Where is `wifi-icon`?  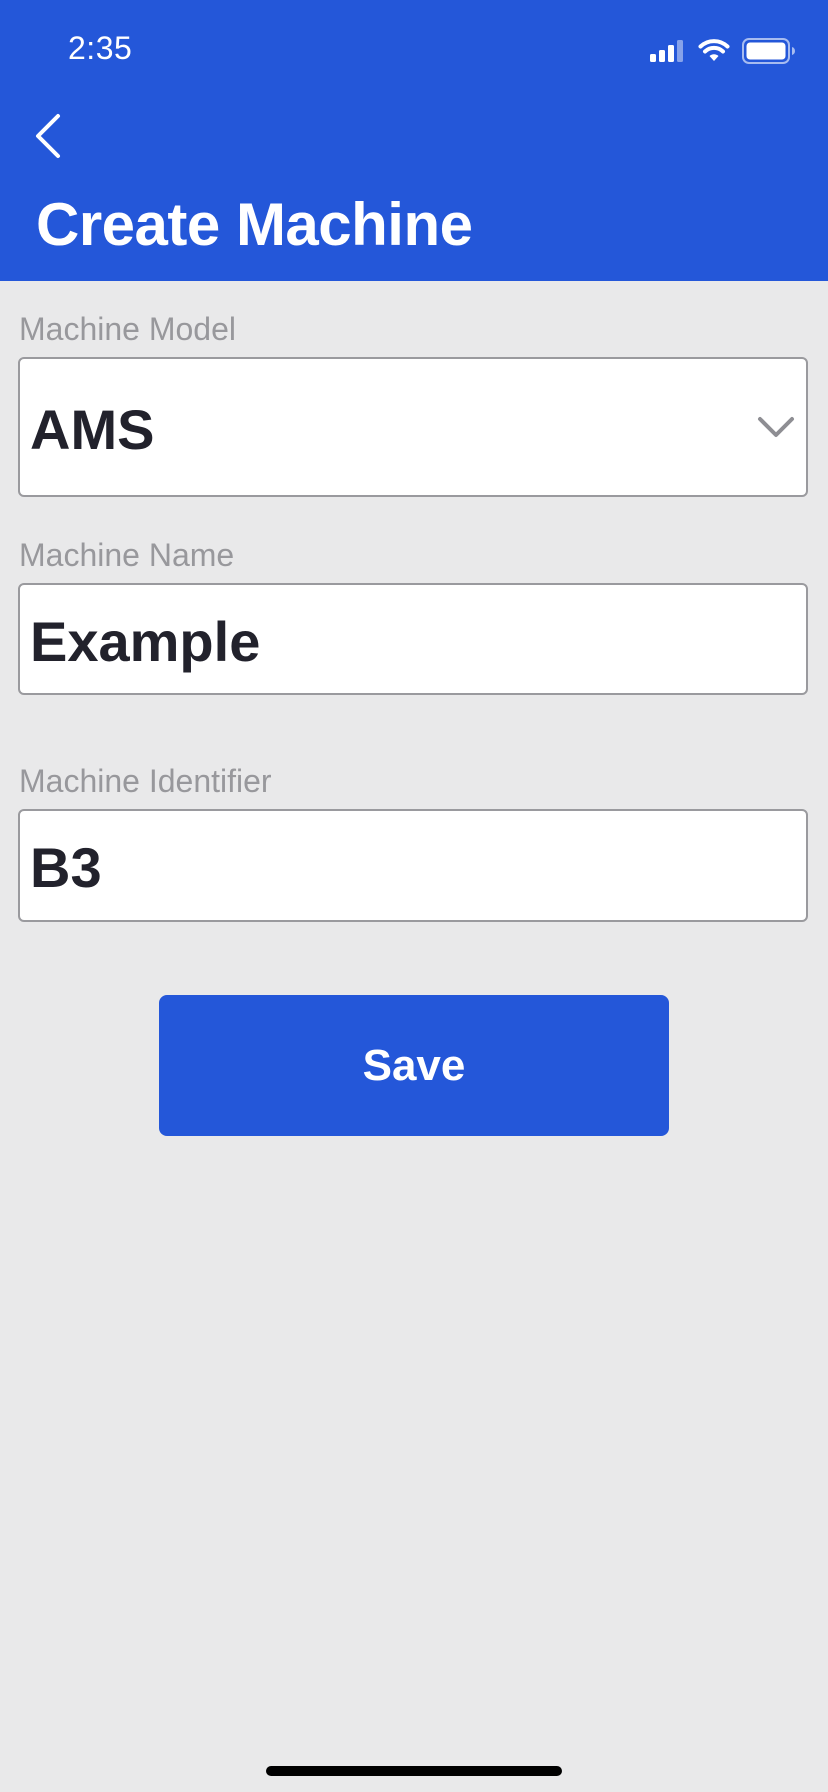
wifi-icon is located at coordinates (714, 50).